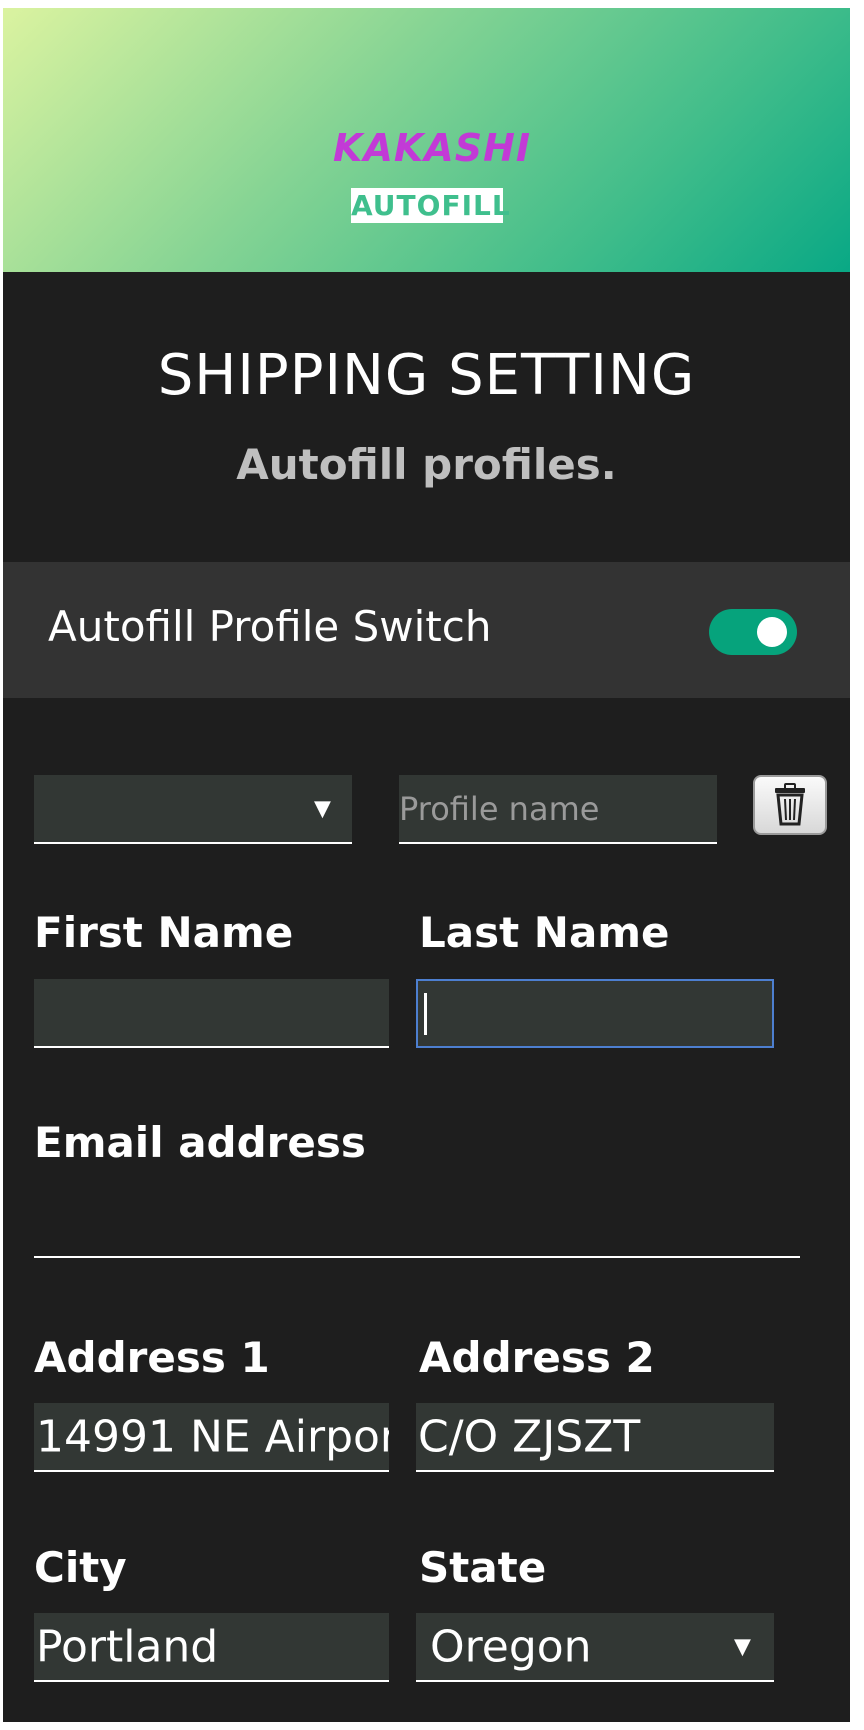 This screenshot has width=864, height=1730. Describe the element at coordinates (595, 1013) in the screenshot. I see `last-name-input` at that location.